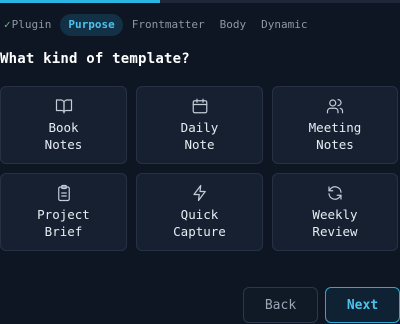 The width and height of the screenshot is (400, 324). Describe the element at coordinates (199, 136) in the screenshot. I see `template-label: Daily Note` at that location.